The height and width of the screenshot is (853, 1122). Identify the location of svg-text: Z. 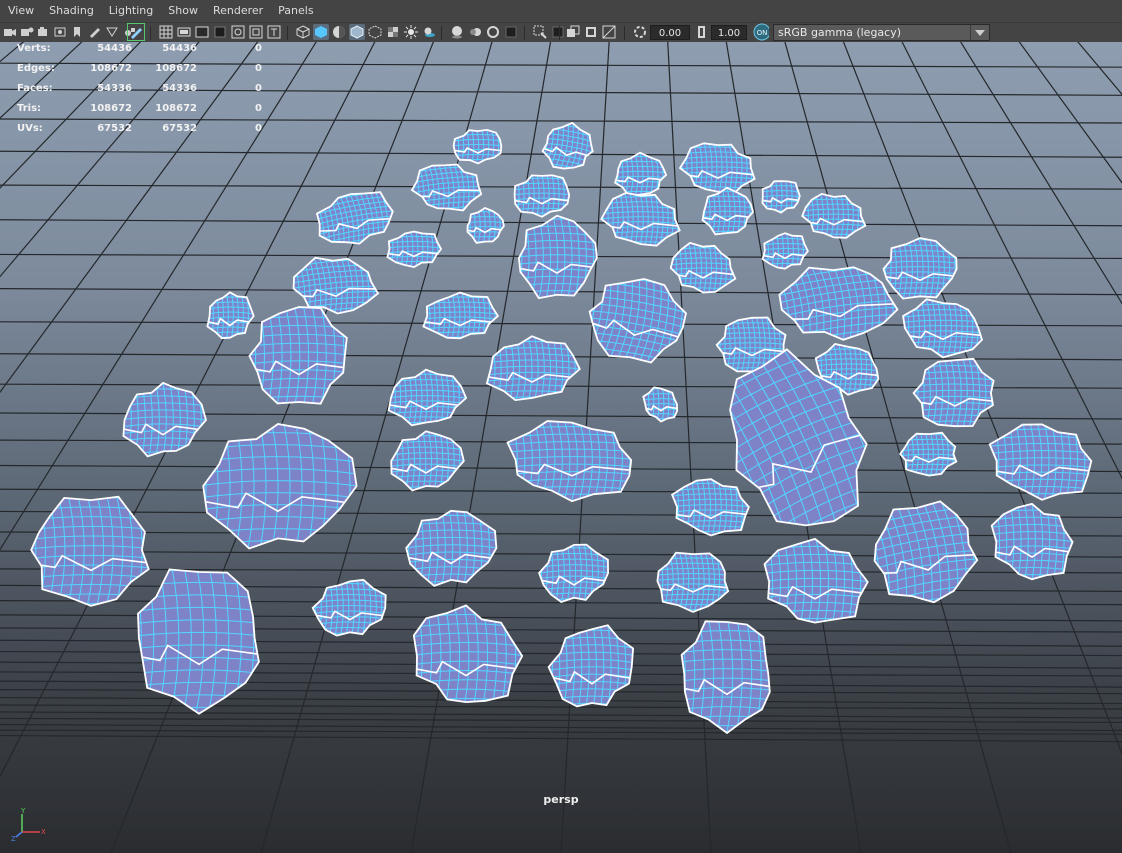
(13, 838).